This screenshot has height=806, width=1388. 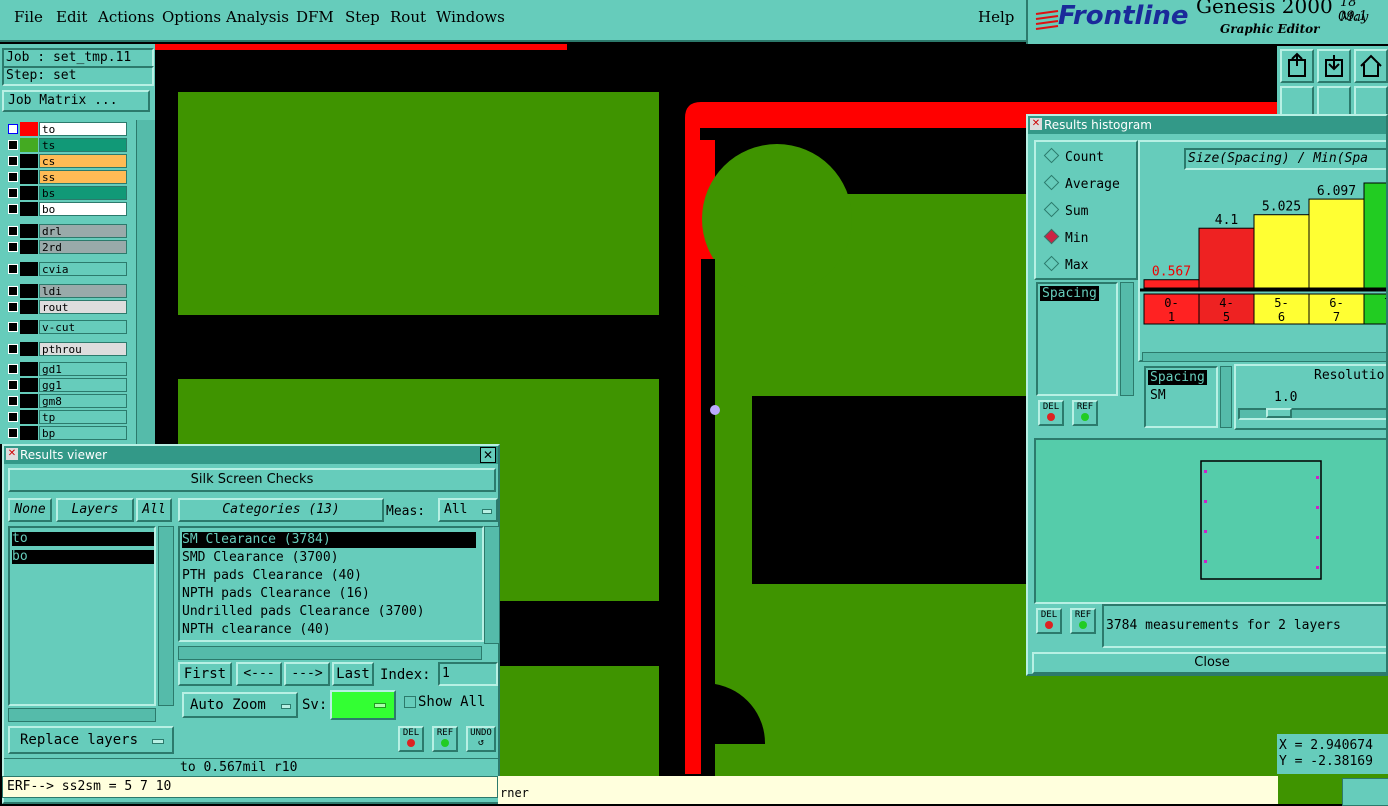 What do you see at coordinates (1264, 357) in the screenshot?
I see `histogram-hscrollbar` at bounding box center [1264, 357].